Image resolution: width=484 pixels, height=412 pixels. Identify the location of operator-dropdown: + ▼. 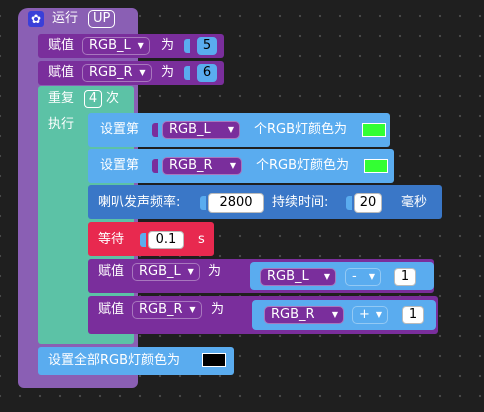
(370, 315).